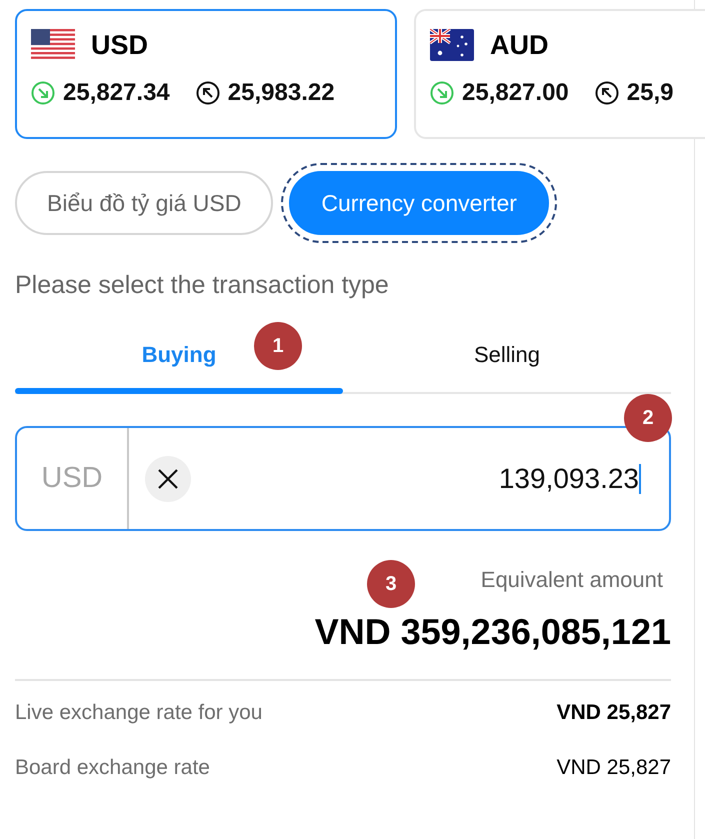 The height and width of the screenshot is (839, 705). Describe the element at coordinates (391, 584) in the screenshot. I see `step-number-badge: 3` at that location.